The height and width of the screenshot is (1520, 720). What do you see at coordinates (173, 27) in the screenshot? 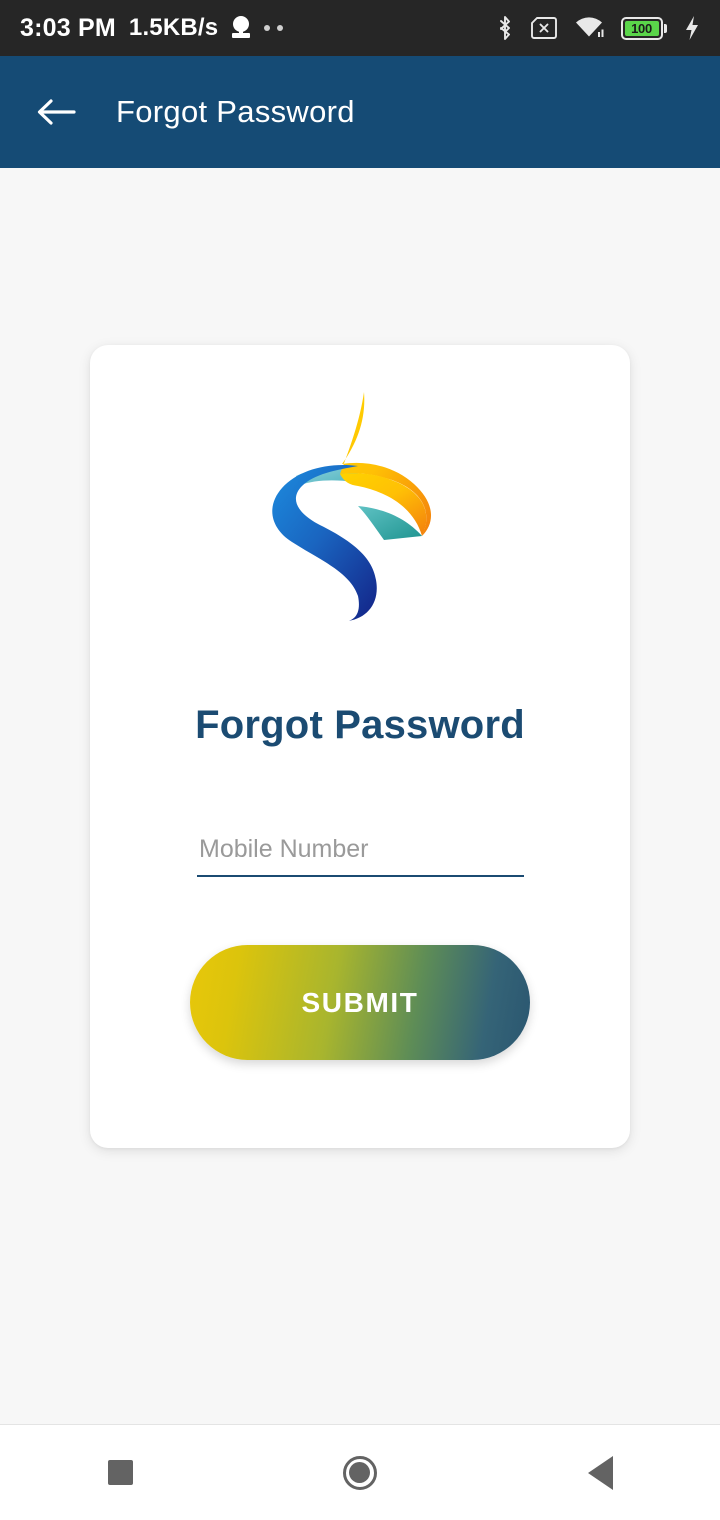
I see `network-speed-text: 1.5KB/s` at bounding box center [173, 27].